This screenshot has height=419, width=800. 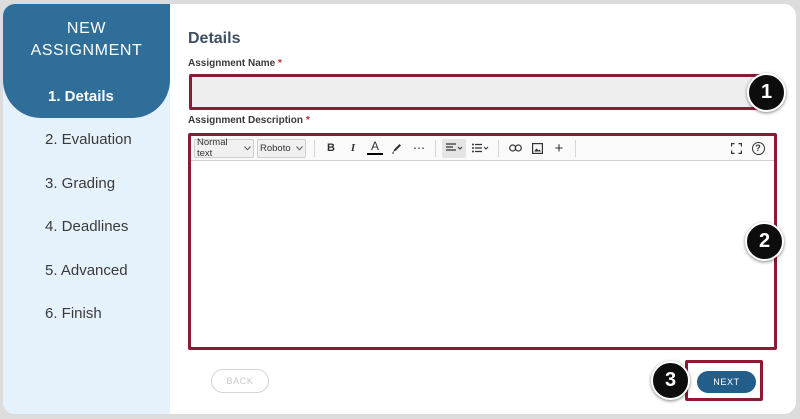 I want to click on step-advanced: 5. Advanced, so click(x=88, y=284).